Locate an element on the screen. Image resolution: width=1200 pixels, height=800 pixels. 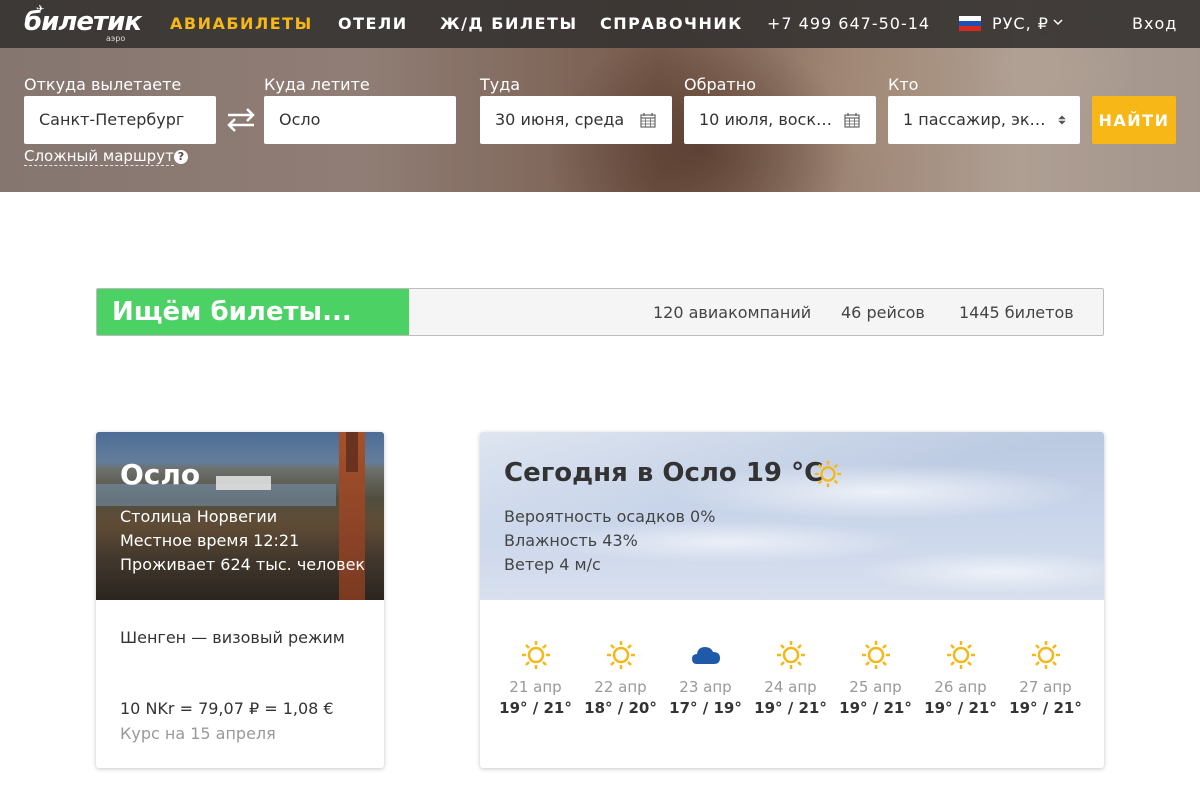
city-name: Осло is located at coordinates (160, 474).